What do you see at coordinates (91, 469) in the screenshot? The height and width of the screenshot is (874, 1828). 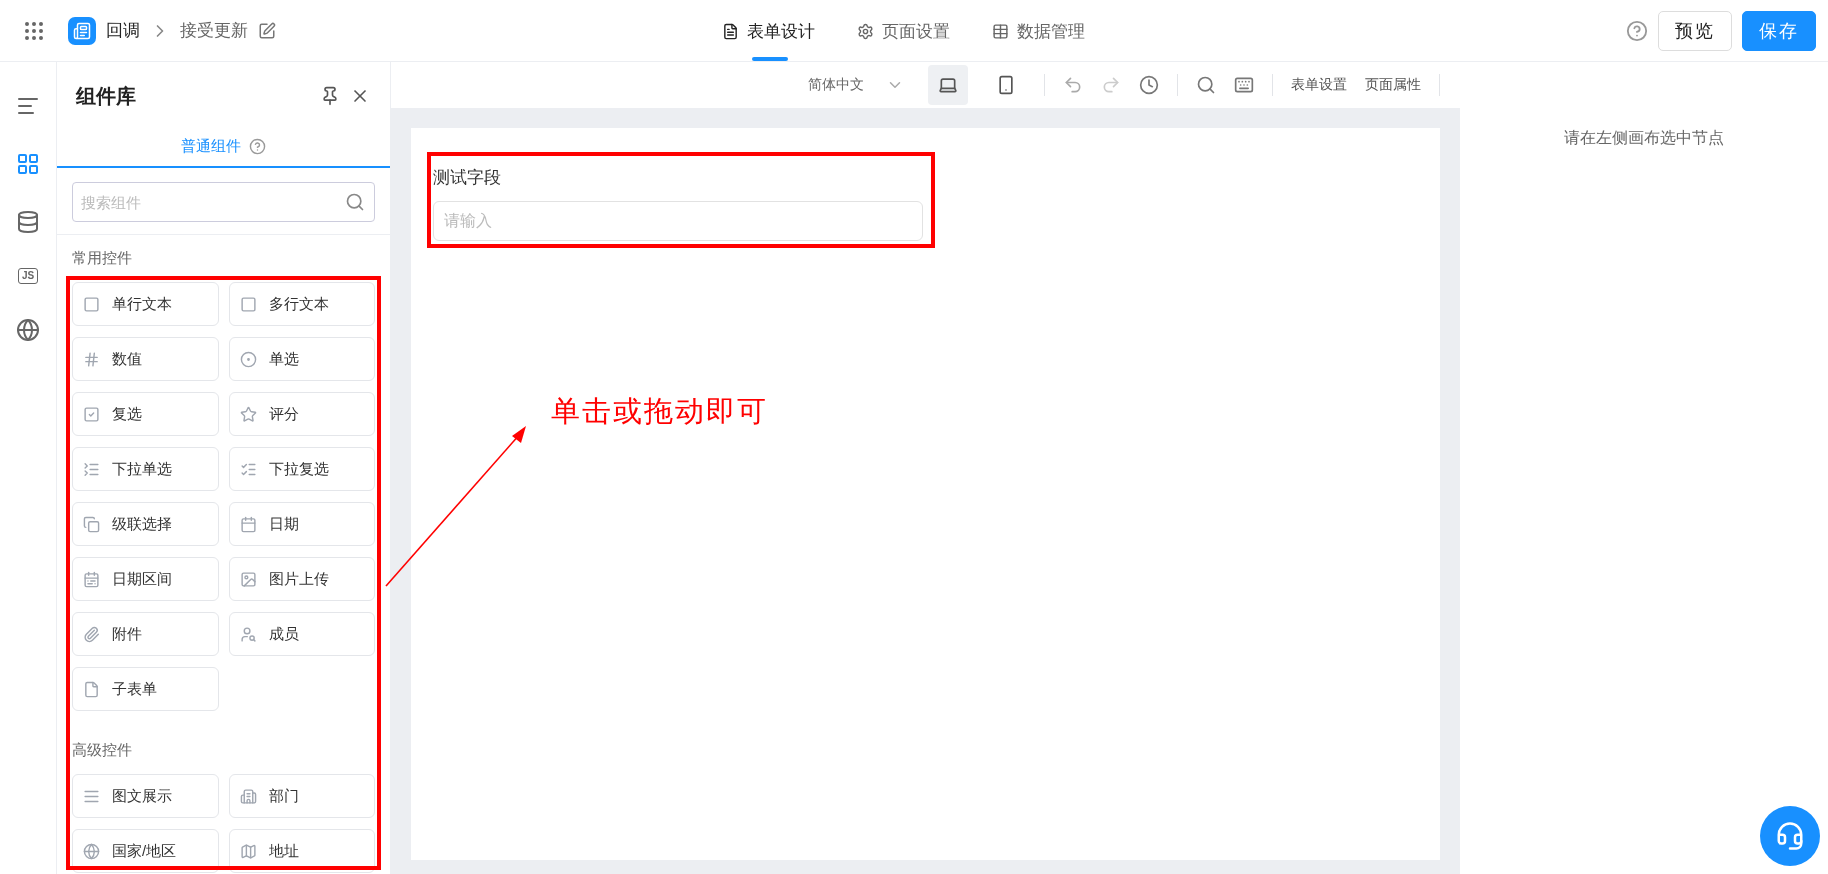 I see `list-icon` at bounding box center [91, 469].